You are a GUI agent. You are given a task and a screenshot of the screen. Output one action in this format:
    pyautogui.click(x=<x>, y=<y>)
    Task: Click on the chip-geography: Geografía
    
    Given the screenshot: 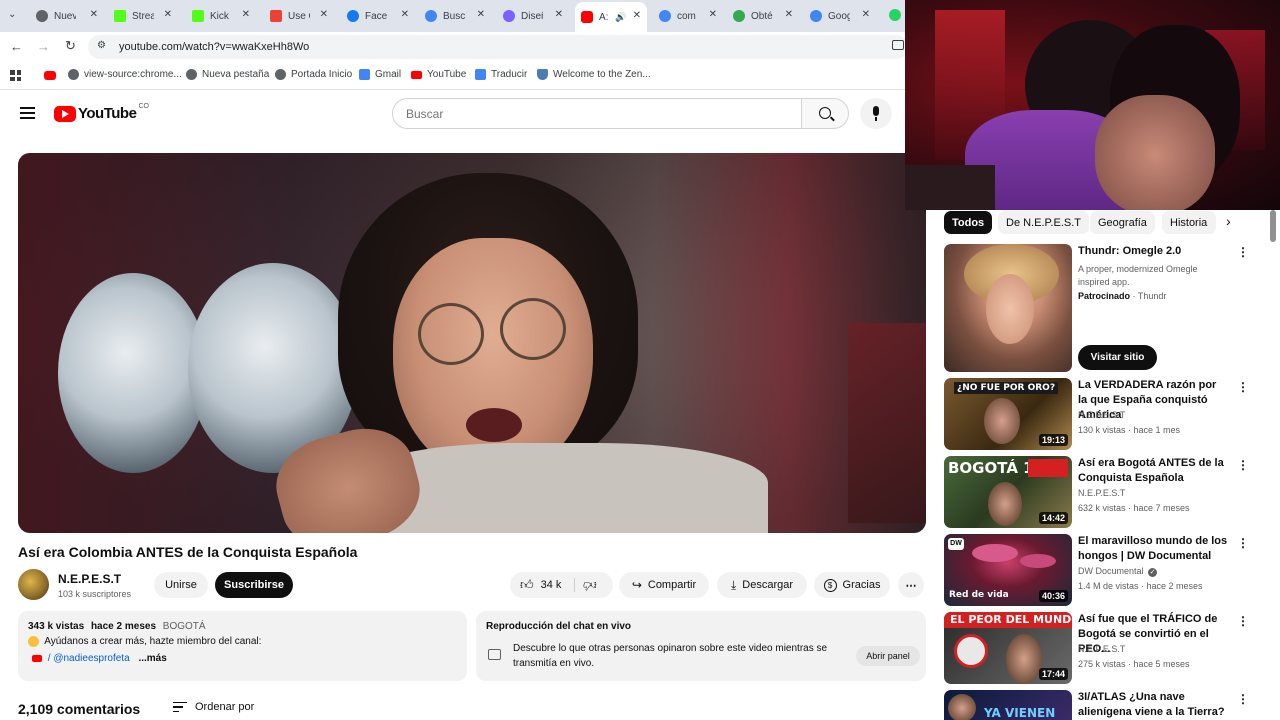 What is the action you would take?
    pyautogui.click(x=1122, y=222)
    